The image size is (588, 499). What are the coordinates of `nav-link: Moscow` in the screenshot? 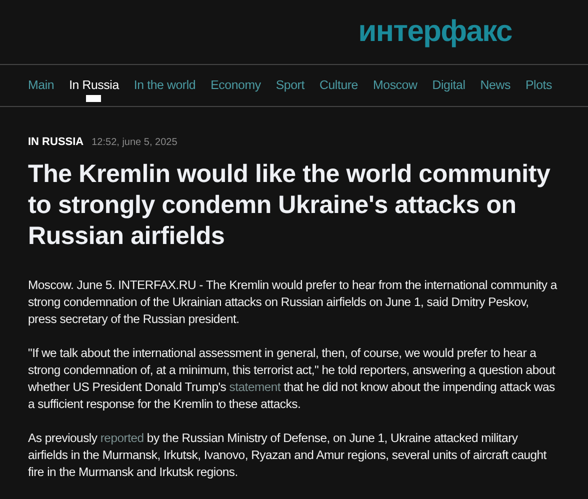 It's located at (395, 85).